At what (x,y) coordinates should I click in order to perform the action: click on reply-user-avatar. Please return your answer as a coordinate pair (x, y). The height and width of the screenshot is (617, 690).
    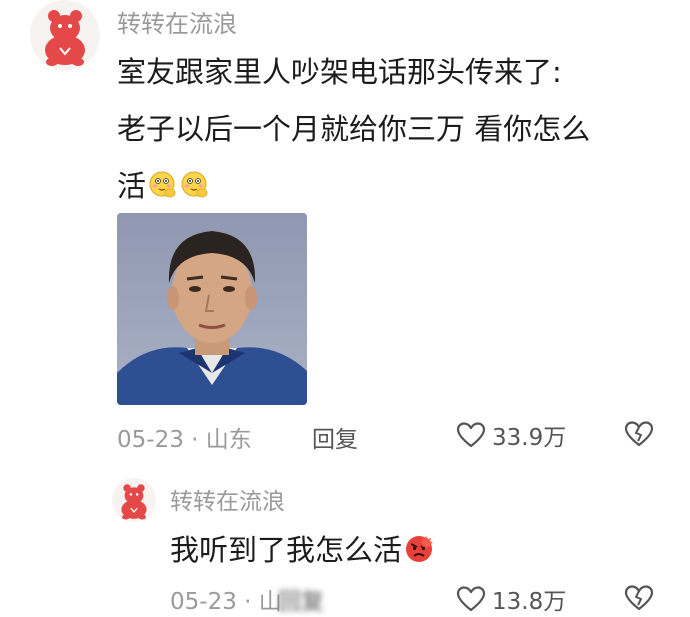
    Looking at the image, I should click on (134, 500).